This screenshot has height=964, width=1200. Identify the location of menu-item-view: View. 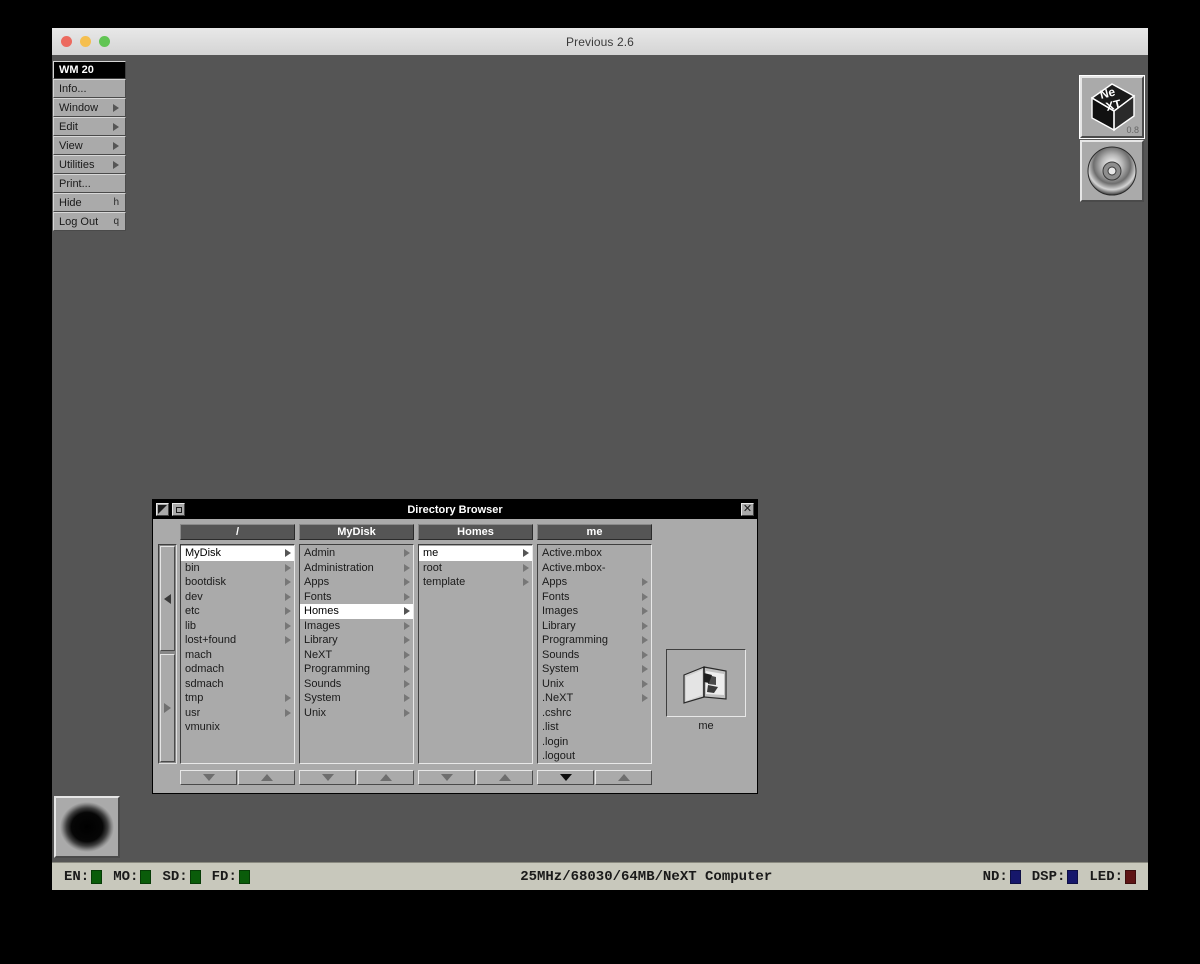
(89, 145).